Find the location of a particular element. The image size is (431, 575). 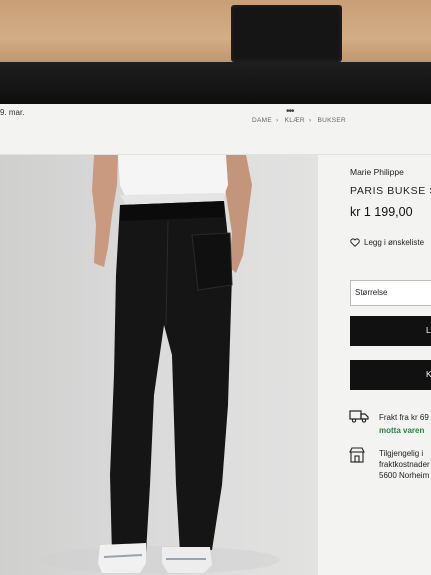

add-to-cart-button: L is located at coordinates (390, 331).